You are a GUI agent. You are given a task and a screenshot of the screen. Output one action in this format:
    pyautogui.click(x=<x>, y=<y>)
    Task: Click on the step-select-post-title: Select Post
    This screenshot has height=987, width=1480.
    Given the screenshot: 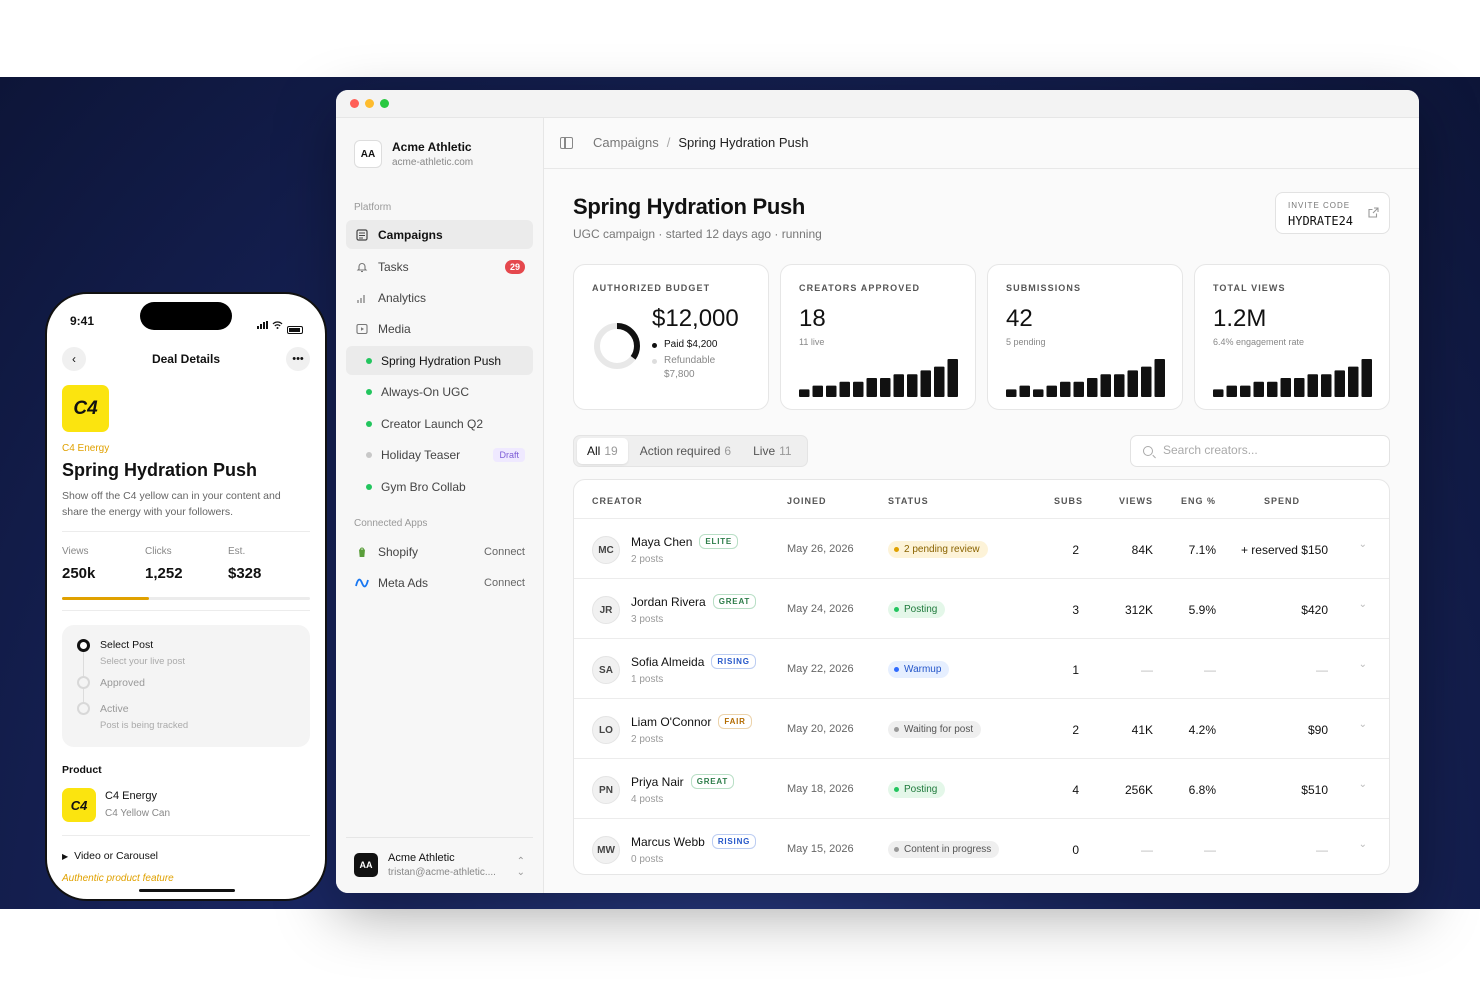 What is the action you would take?
    pyautogui.click(x=126, y=645)
    